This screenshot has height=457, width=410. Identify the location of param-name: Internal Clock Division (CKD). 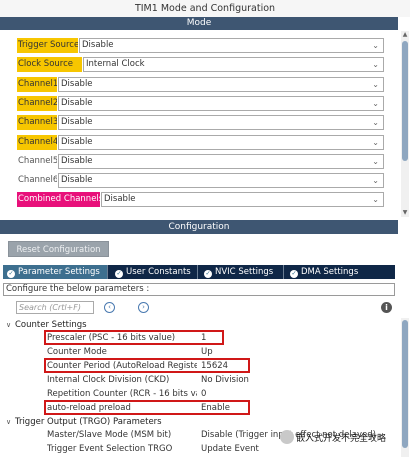
(108, 380).